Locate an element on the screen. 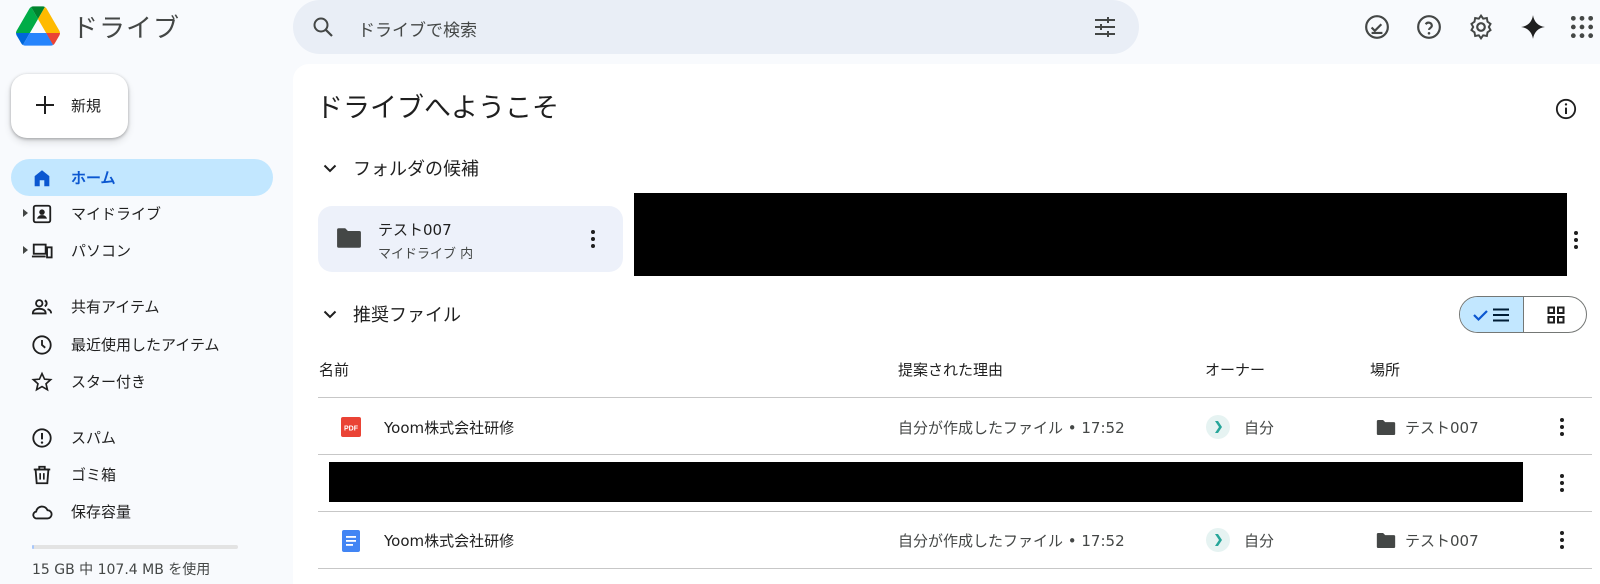  sidebar-item-starred: スター付き is located at coordinates (142, 381).